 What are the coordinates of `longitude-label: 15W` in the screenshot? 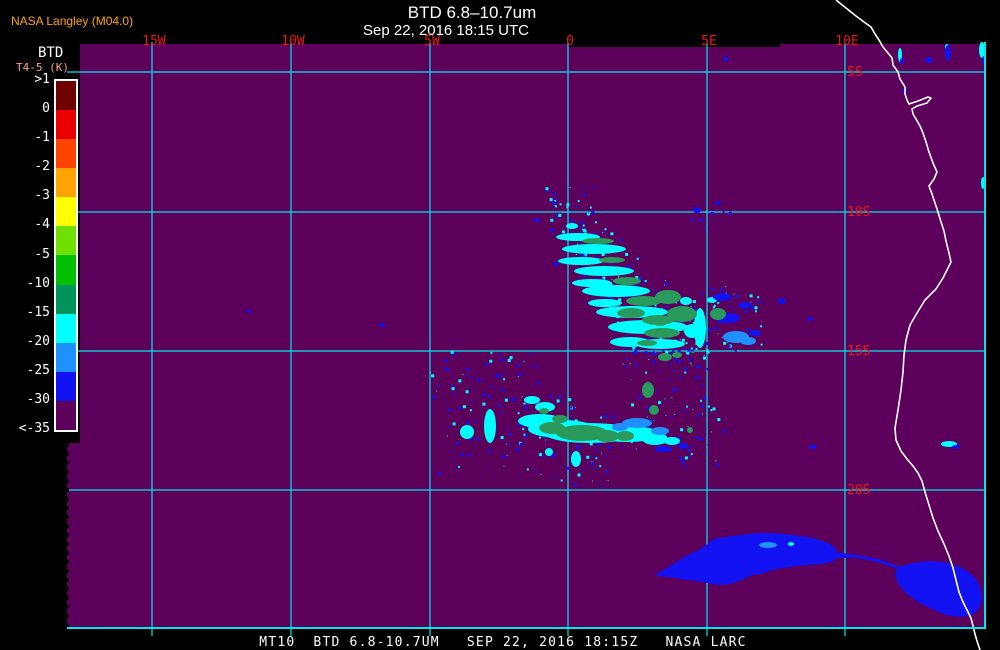 It's located at (154, 41).